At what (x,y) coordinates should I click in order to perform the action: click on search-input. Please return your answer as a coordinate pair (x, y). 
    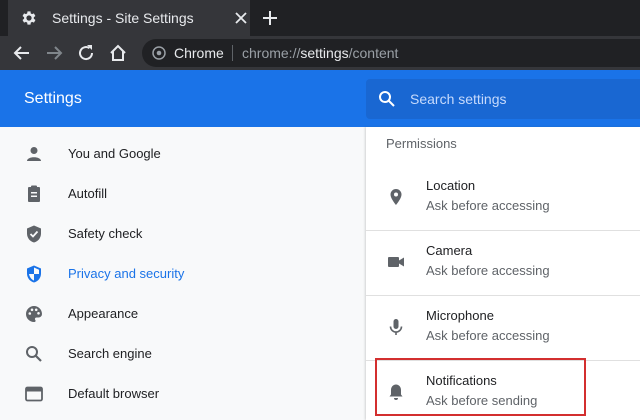
    Looking at the image, I should click on (520, 99).